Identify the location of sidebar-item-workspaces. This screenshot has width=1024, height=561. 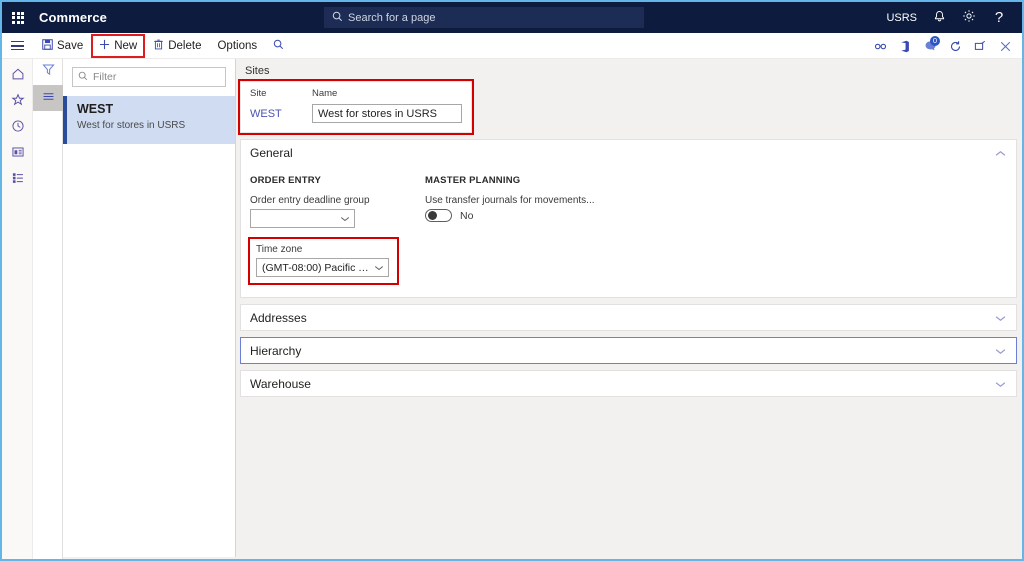
(17, 154).